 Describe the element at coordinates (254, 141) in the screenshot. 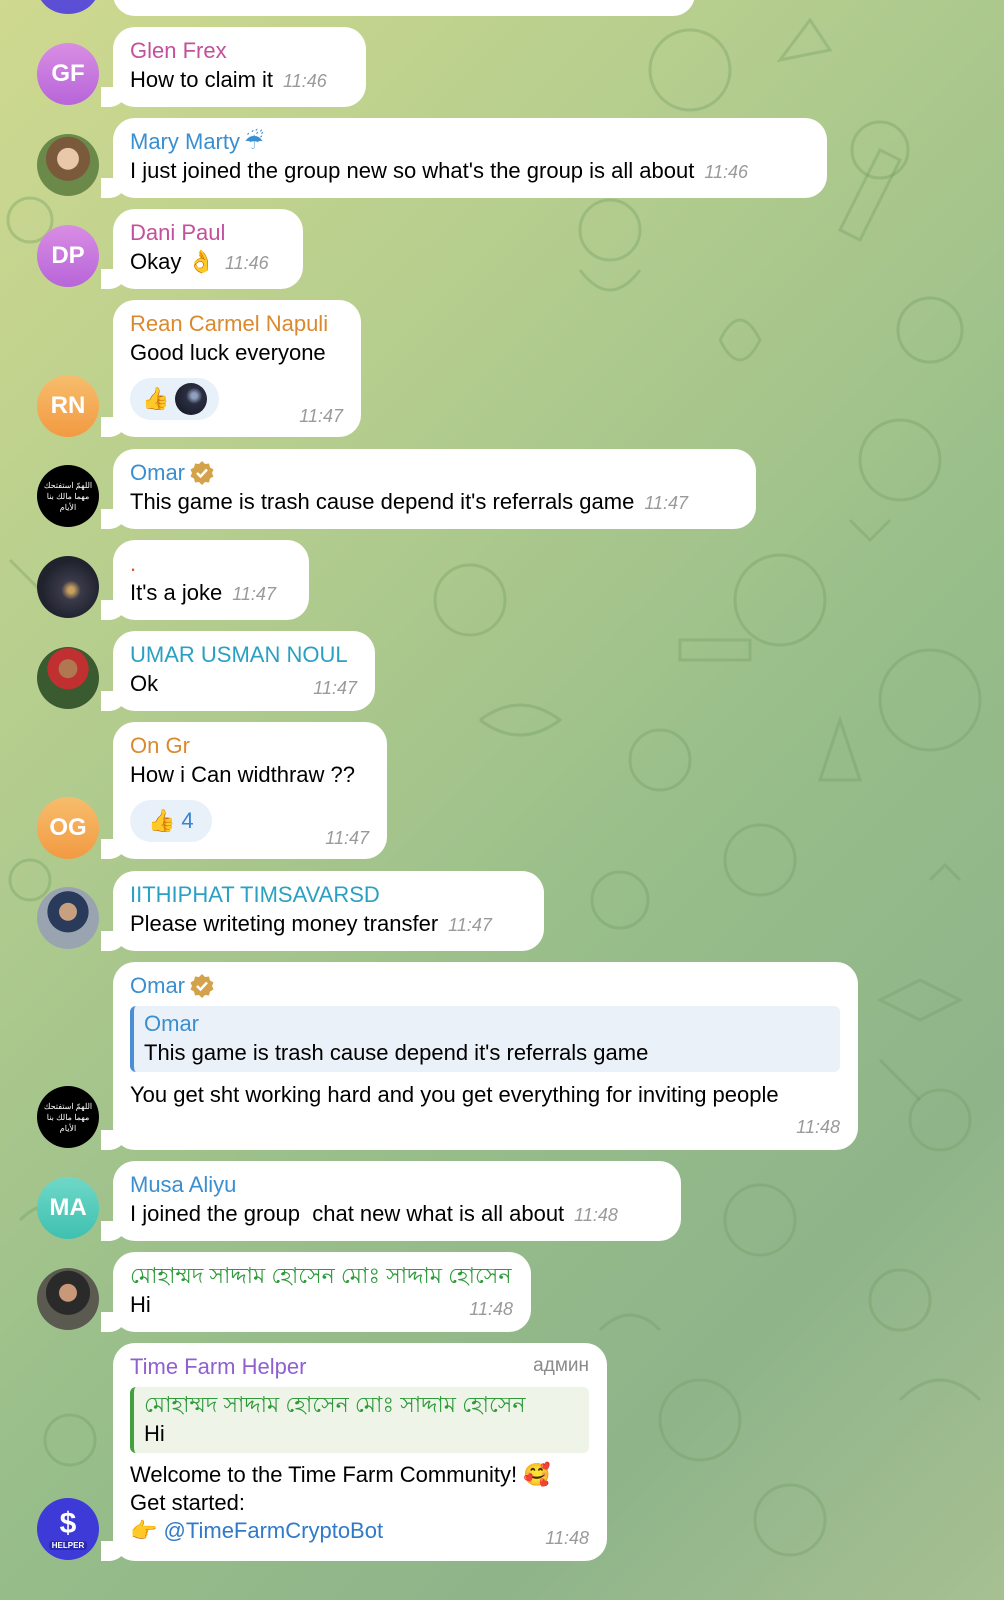

I see `umbrella-emoji: ☔` at that location.